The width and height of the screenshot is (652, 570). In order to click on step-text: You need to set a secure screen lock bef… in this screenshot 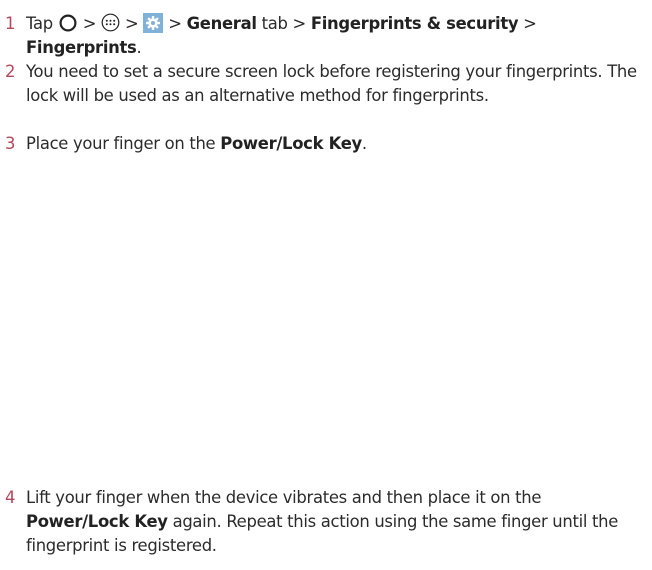, I will do `click(331, 83)`.